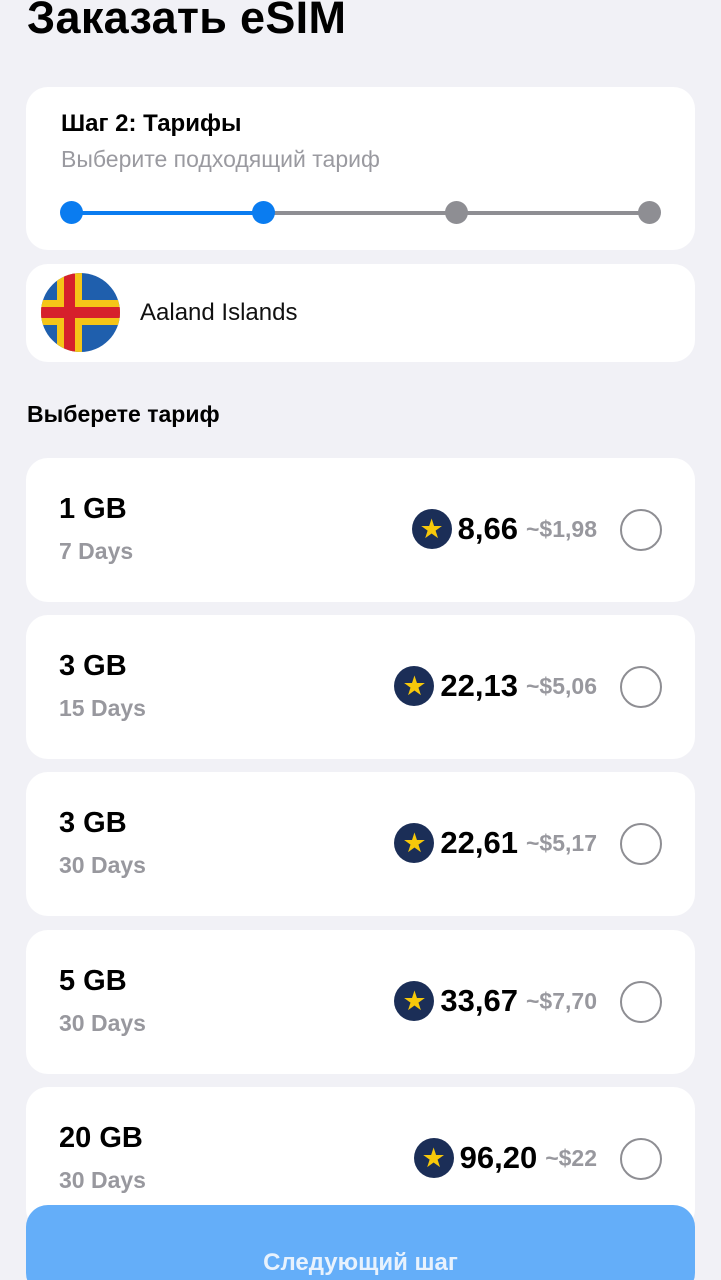  I want to click on plan-usd-price: ~$7,70, so click(561, 1001).